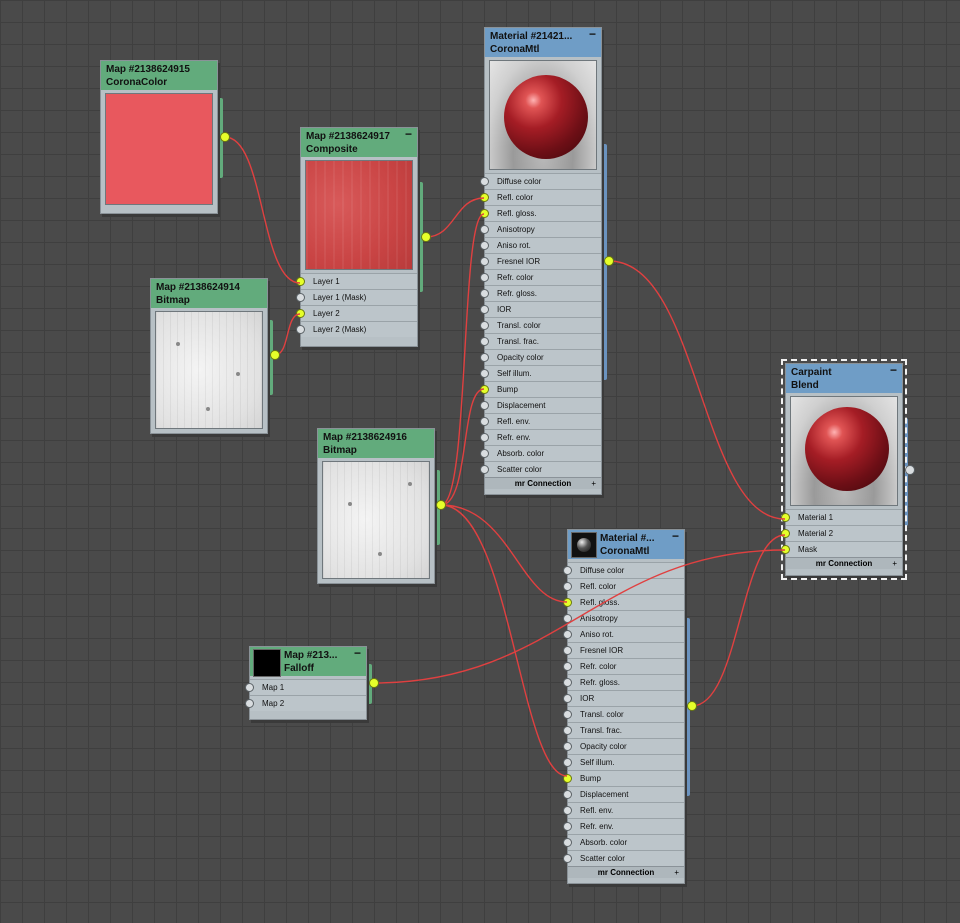  What do you see at coordinates (910, 470) in the screenshot?
I see `output-socket-blend` at bounding box center [910, 470].